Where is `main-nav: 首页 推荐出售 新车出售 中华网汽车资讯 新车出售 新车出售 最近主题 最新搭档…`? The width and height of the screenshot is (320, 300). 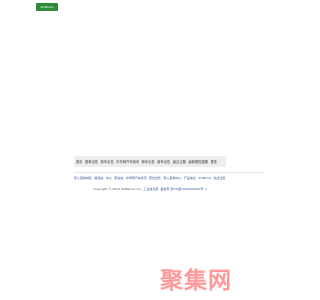
main-nav: 首页 推荐出售 新车出售 中华网汽车资讯 新车出售 新车出售 最近主题 最新搭档… is located at coordinates (150, 161).